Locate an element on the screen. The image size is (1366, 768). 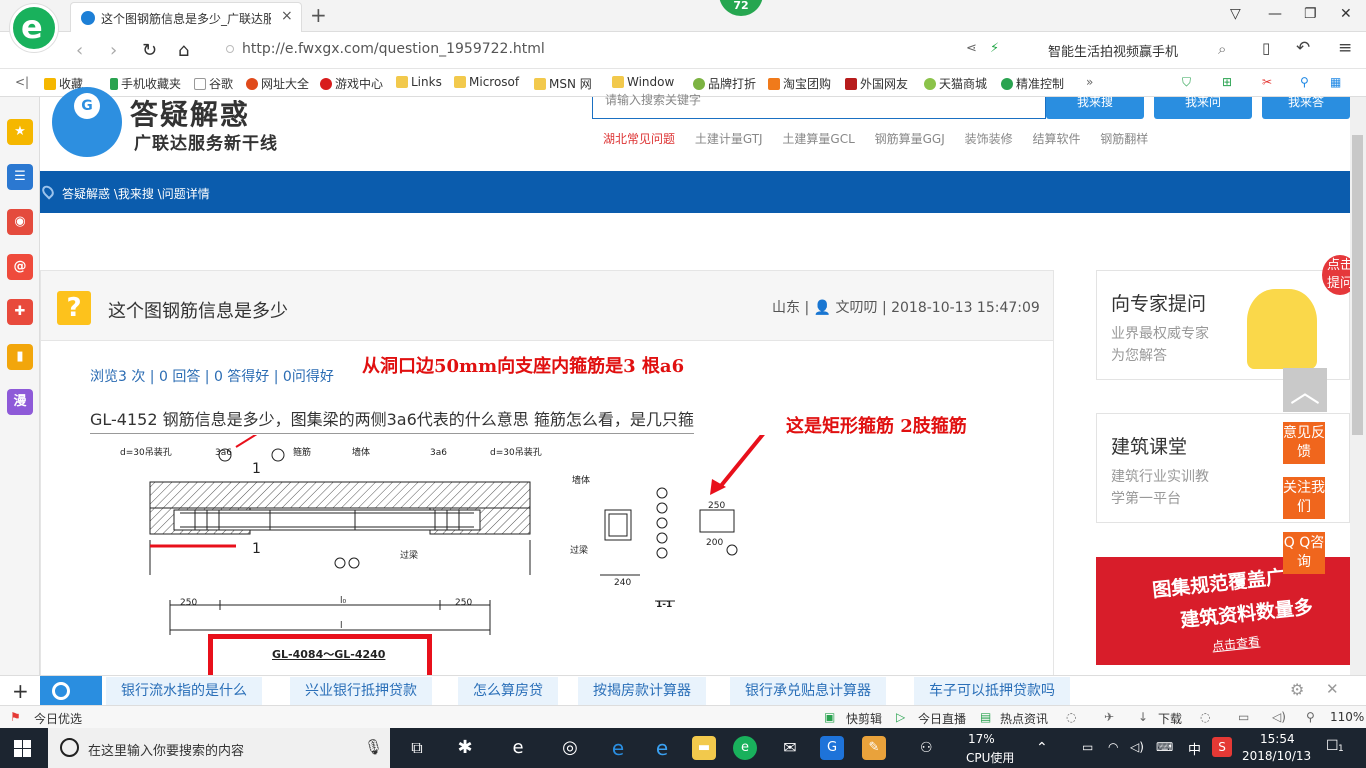
category-link: 钢筋翻样 is located at coordinates (1124, 139).